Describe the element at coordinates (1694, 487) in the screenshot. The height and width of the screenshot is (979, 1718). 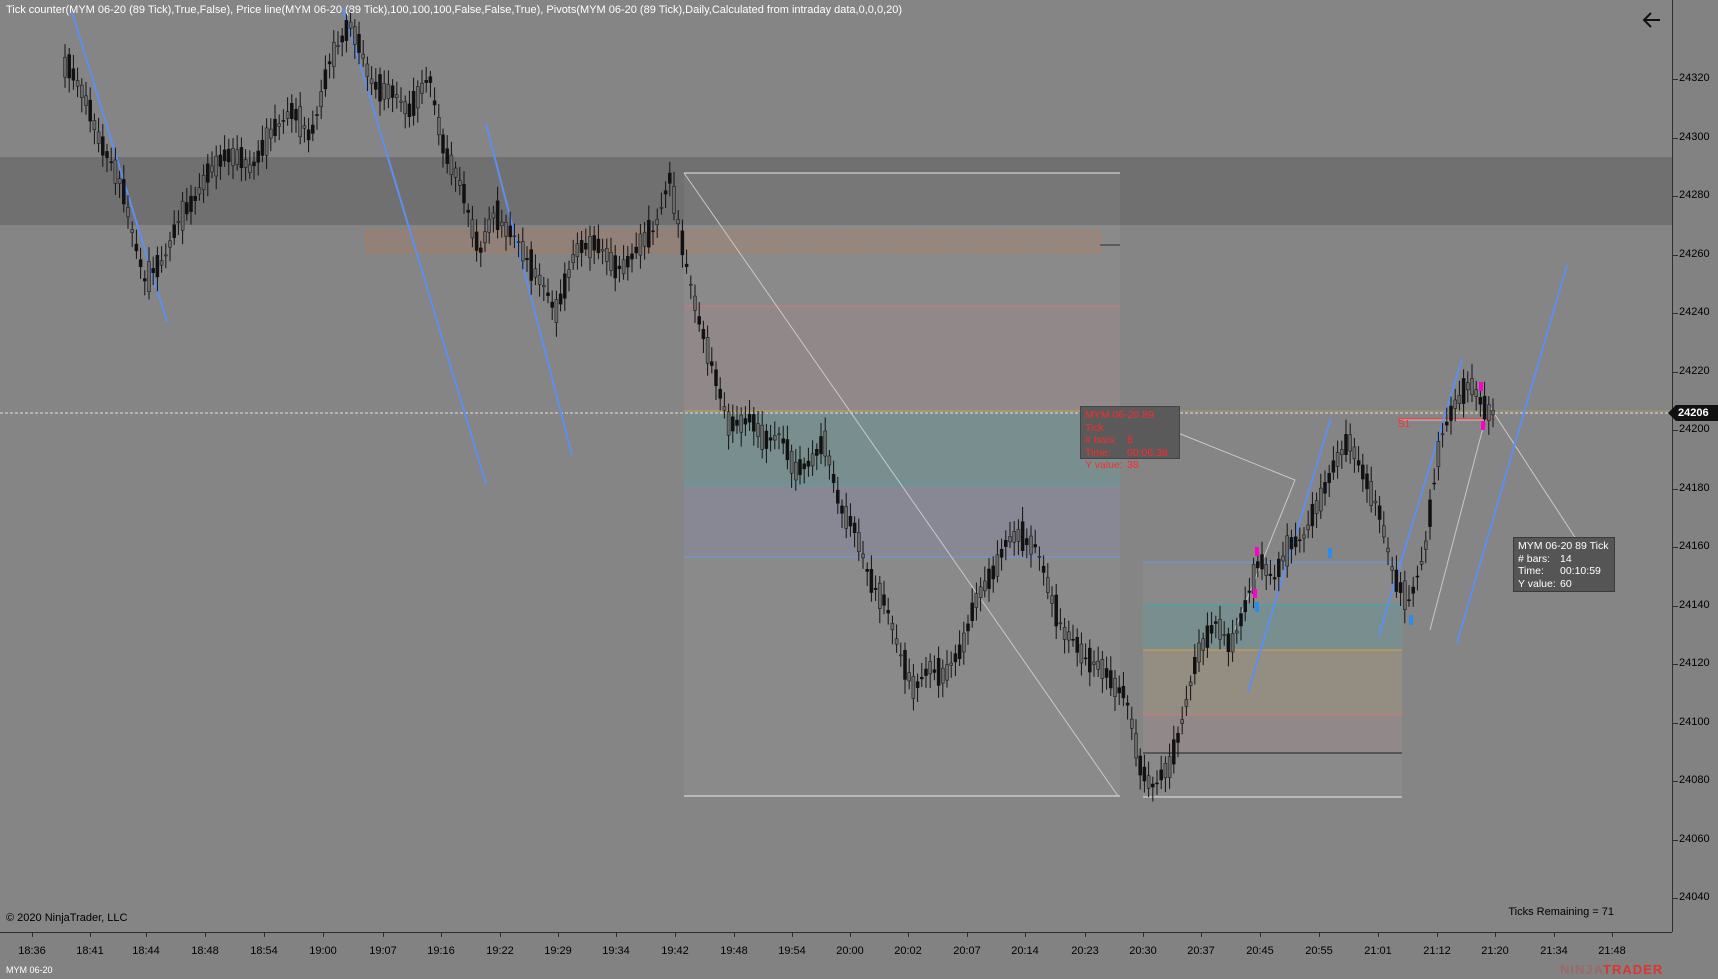
I see `price-axis-label: 24180` at that location.